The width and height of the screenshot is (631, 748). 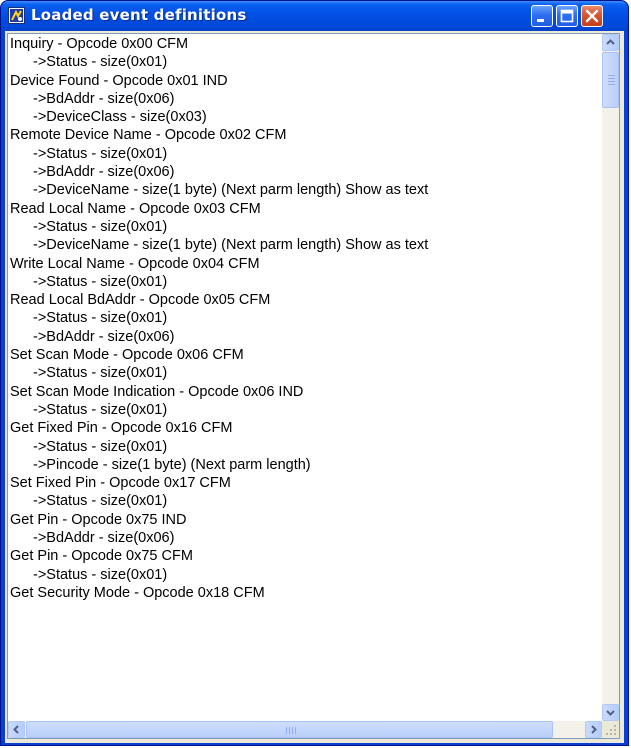 I want to click on horizontal-scroll-thumb, so click(x=289, y=729).